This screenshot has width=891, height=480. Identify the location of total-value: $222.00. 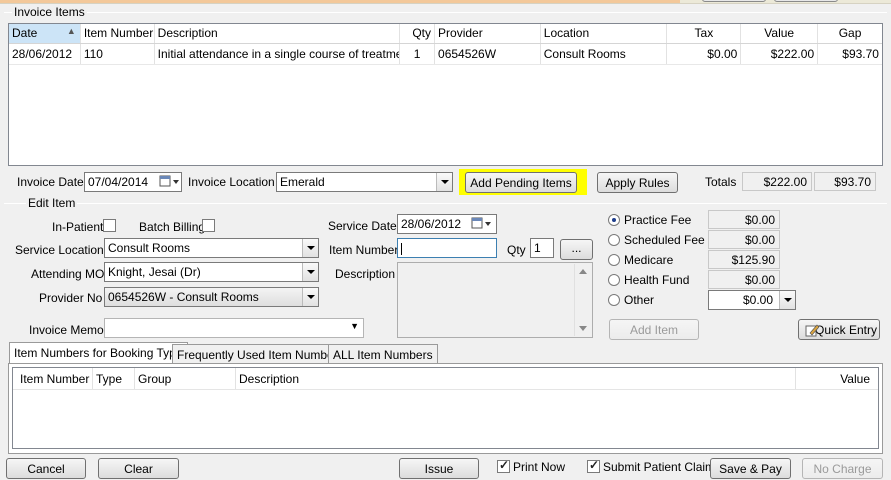
(777, 181).